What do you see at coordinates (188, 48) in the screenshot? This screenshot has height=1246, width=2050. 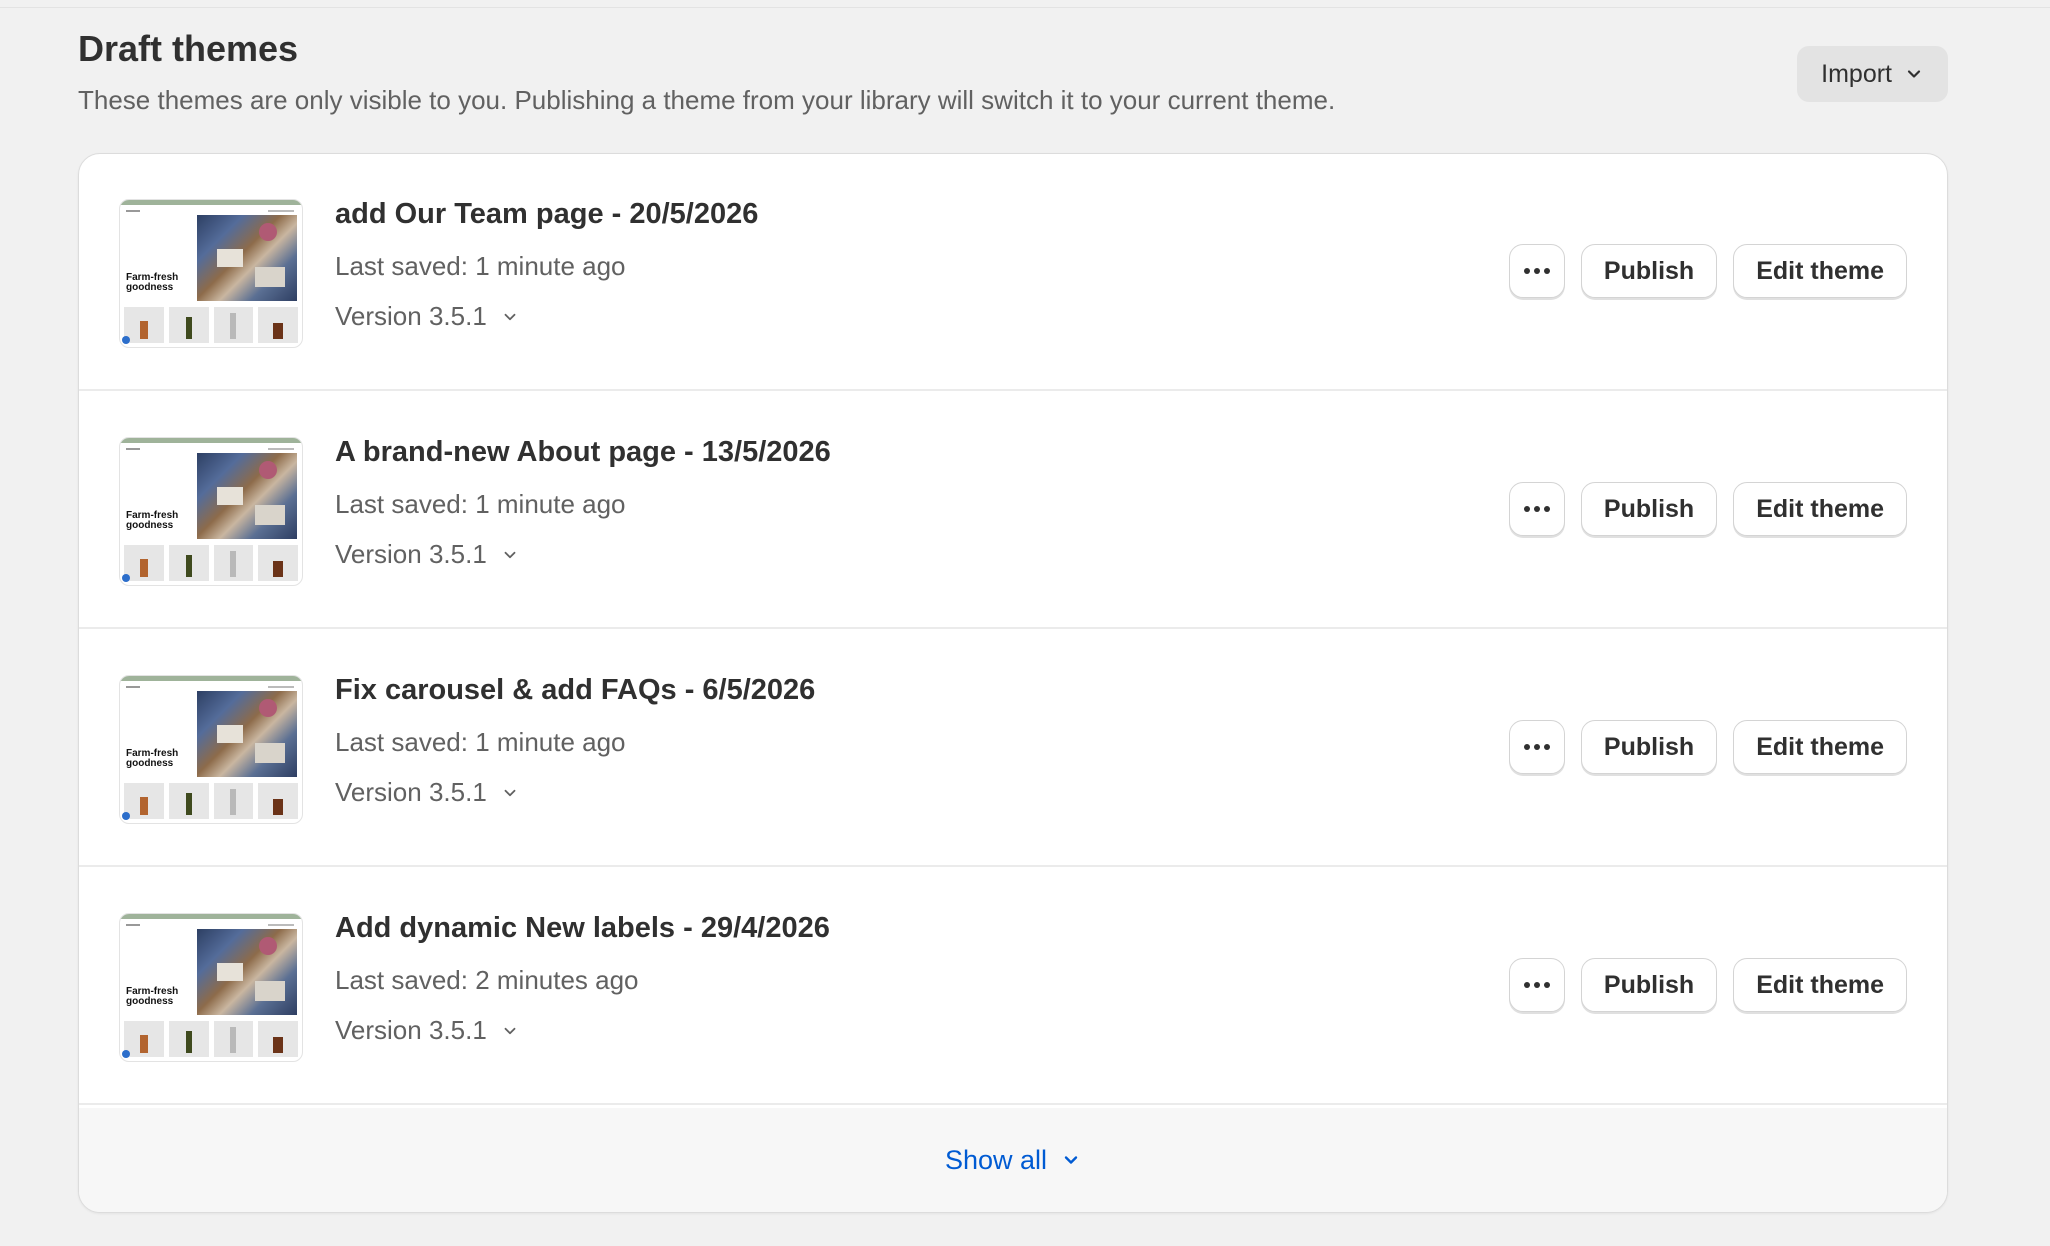 I see `section-title: Draft themes` at bounding box center [188, 48].